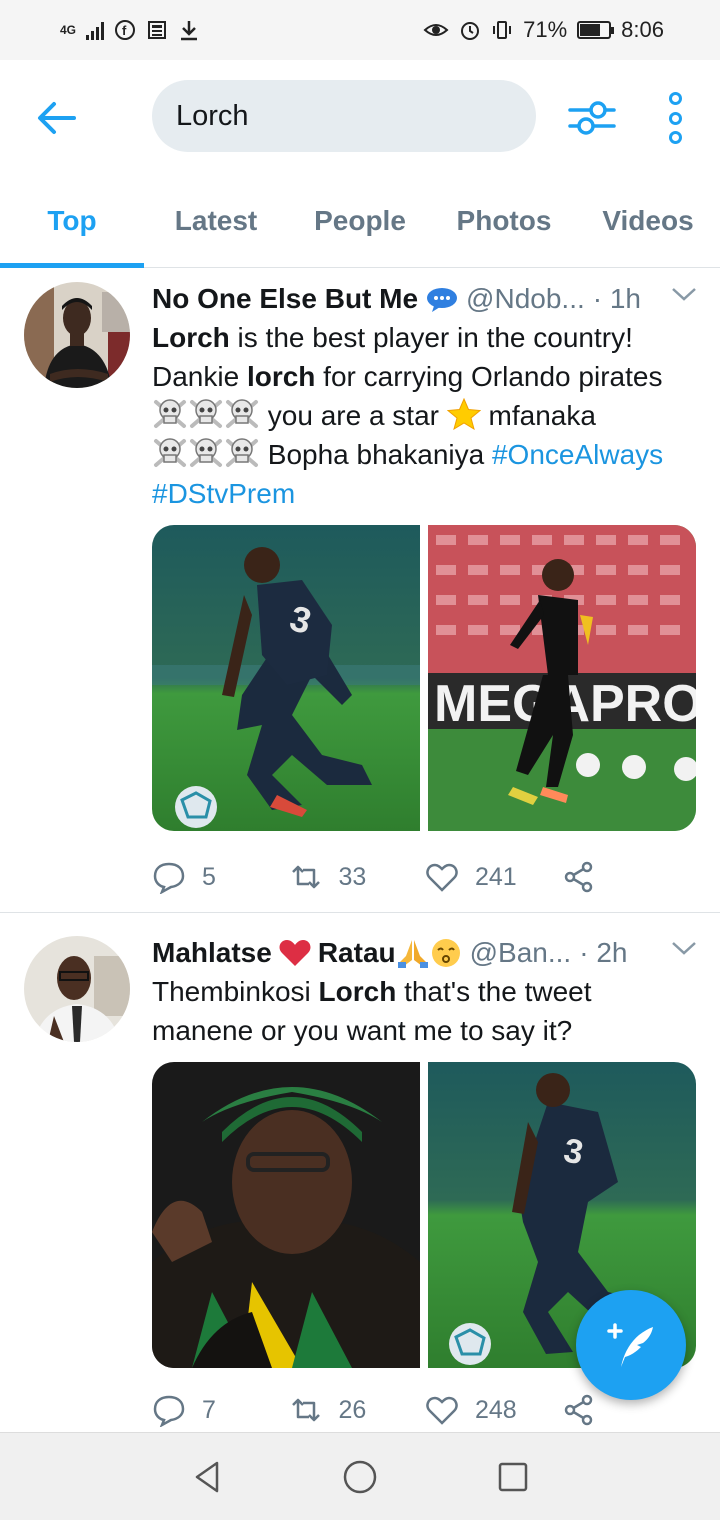 This screenshot has height=1520, width=720. Describe the element at coordinates (362, 1030) in the screenshot. I see `text-segment: manene or you want me to say it?` at that location.